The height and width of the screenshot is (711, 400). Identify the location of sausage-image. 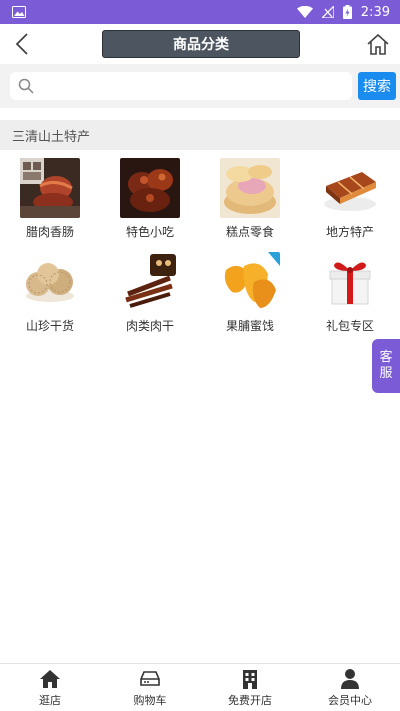
(50, 188).